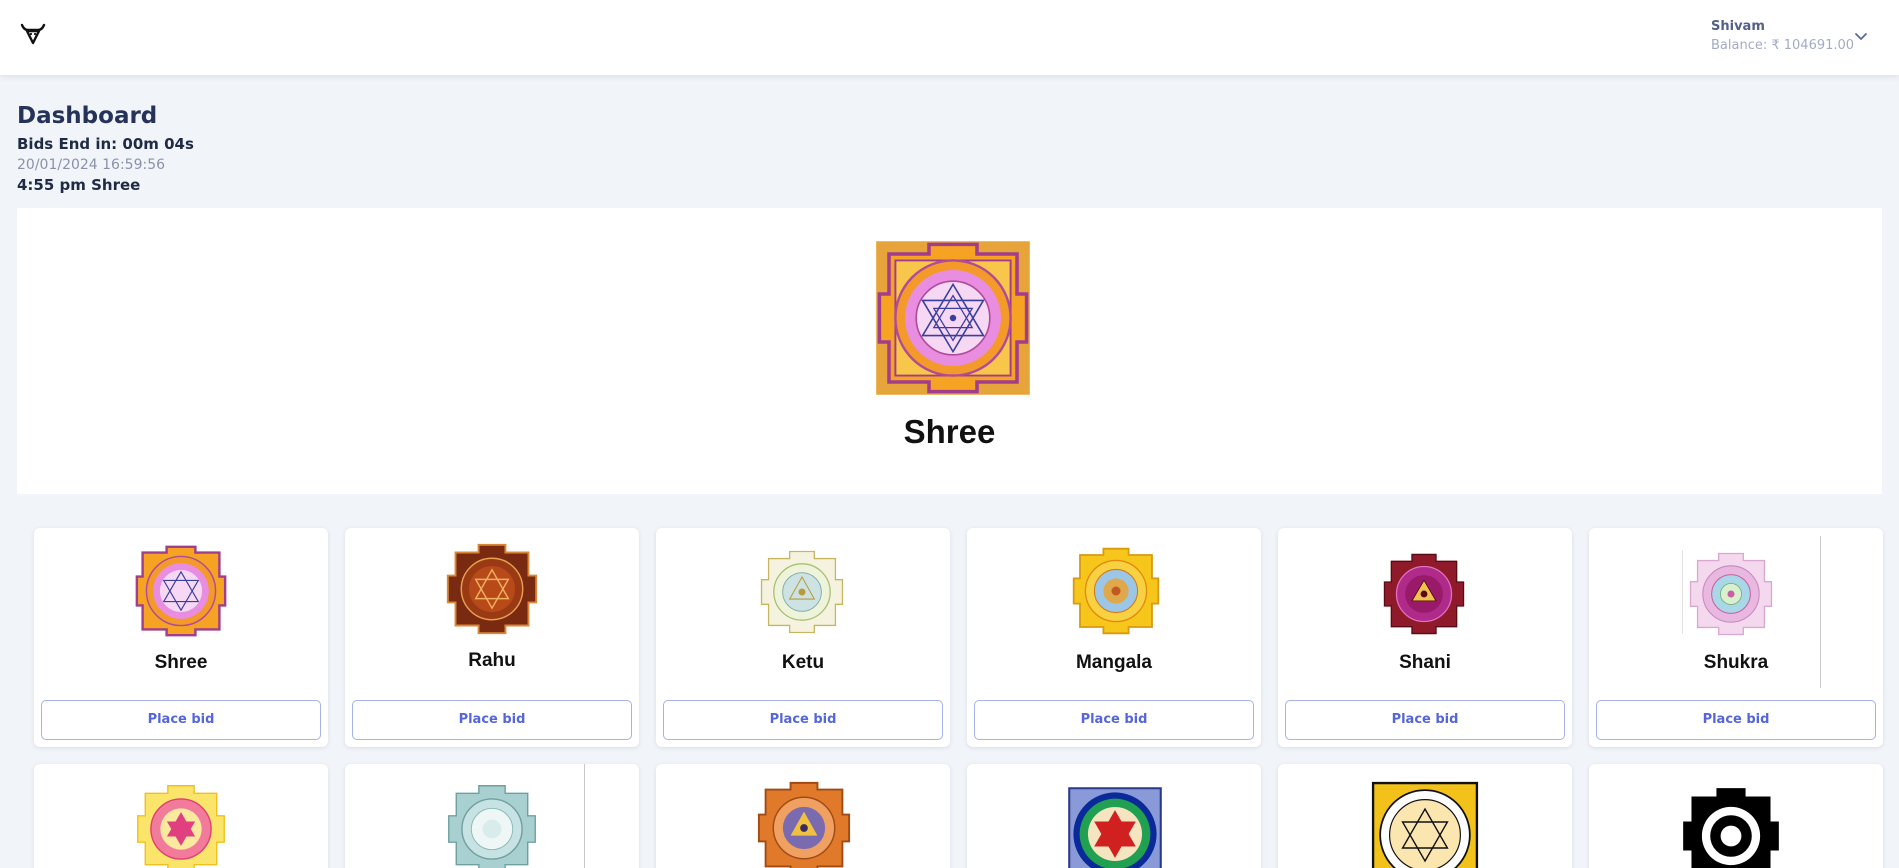  Describe the element at coordinates (1114, 637) in the screenshot. I see `yantra-card-mangala: Mangala Place bid` at that location.